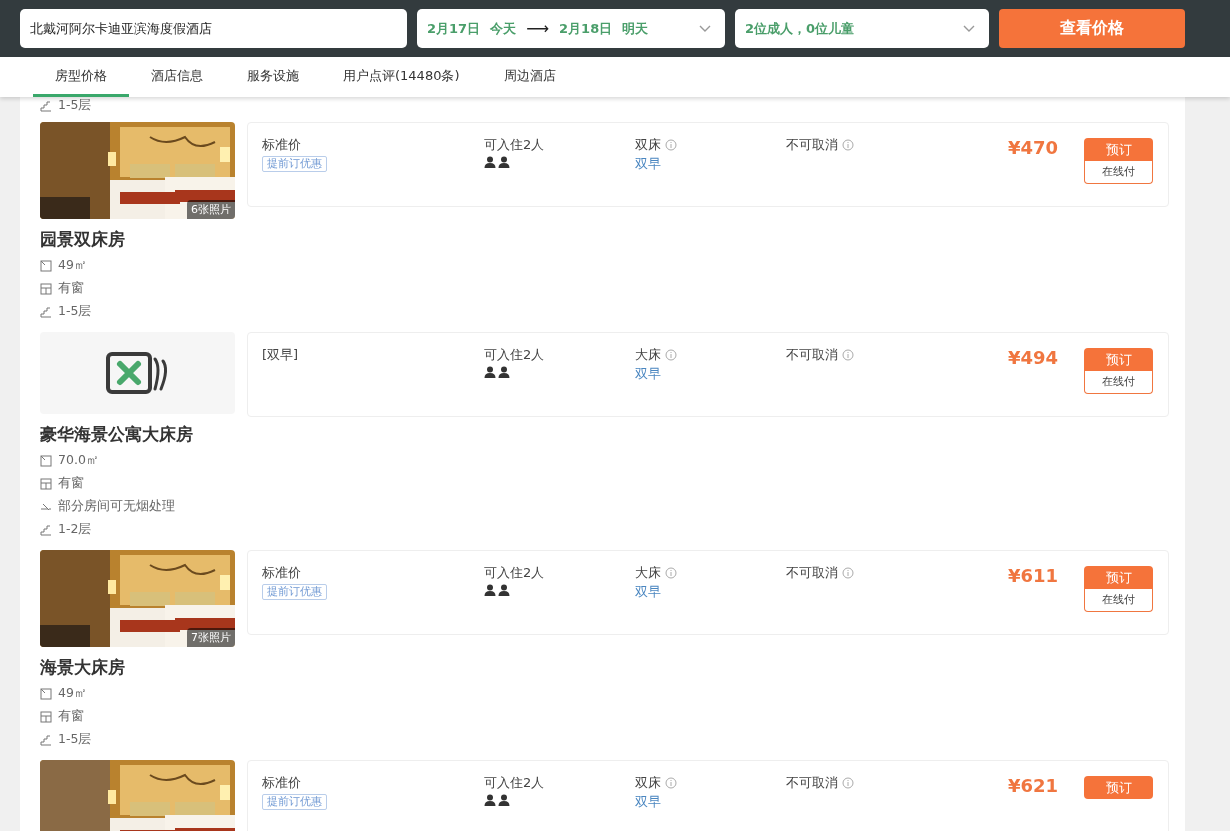 The height and width of the screenshot is (831, 1230). Describe the element at coordinates (83, 239) in the screenshot. I see `room-name: 园景双床房` at that location.